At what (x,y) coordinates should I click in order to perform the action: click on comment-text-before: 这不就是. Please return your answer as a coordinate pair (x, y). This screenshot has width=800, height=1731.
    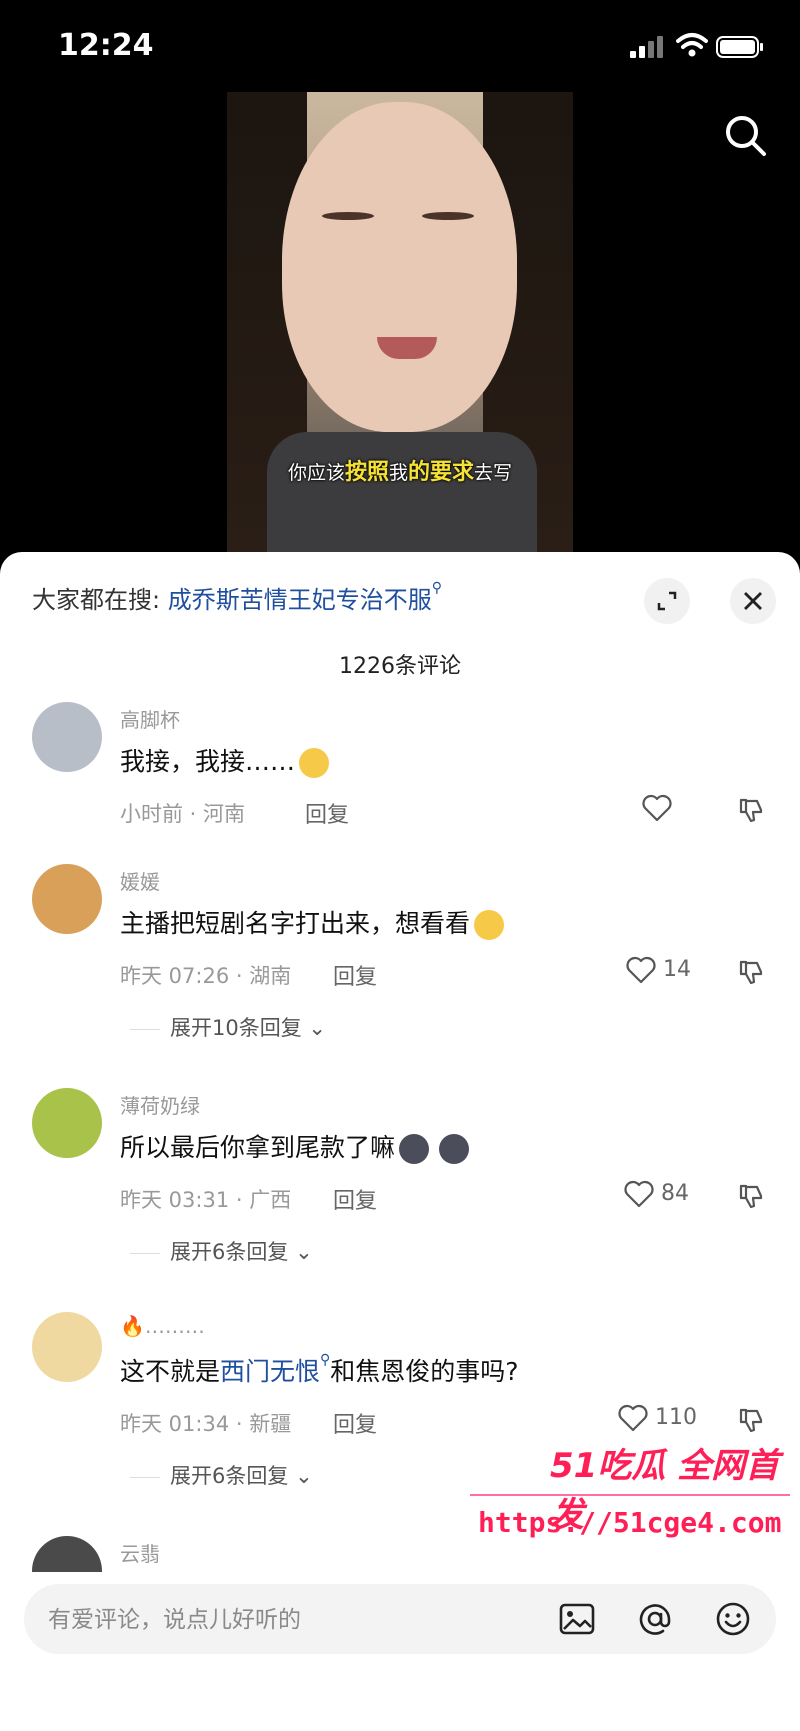
    Looking at the image, I should click on (170, 1371).